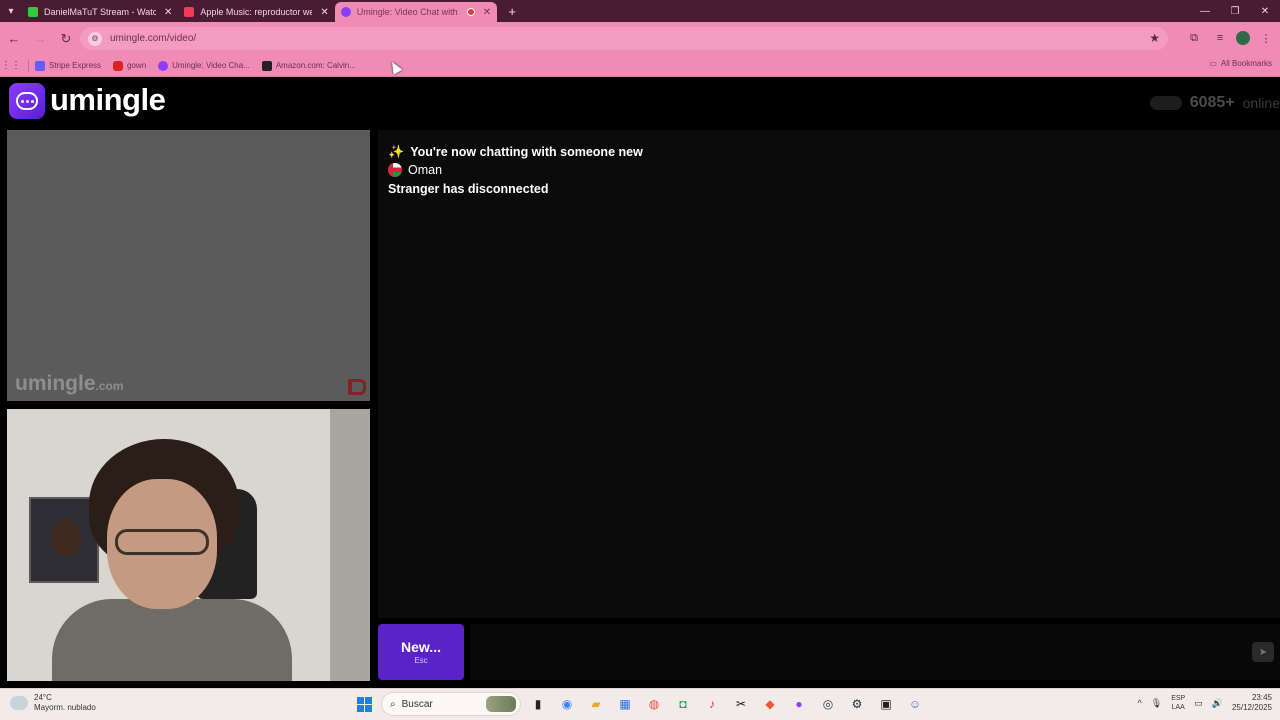 This screenshot has height=720, width=1280. I want to click on online-label: online, so click(1261, 103).